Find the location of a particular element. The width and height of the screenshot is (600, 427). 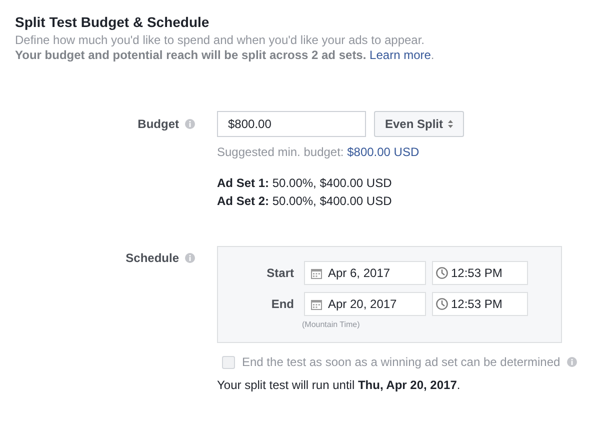

date-field: Apr 20, 2017 is located at coordinates (365, 304).